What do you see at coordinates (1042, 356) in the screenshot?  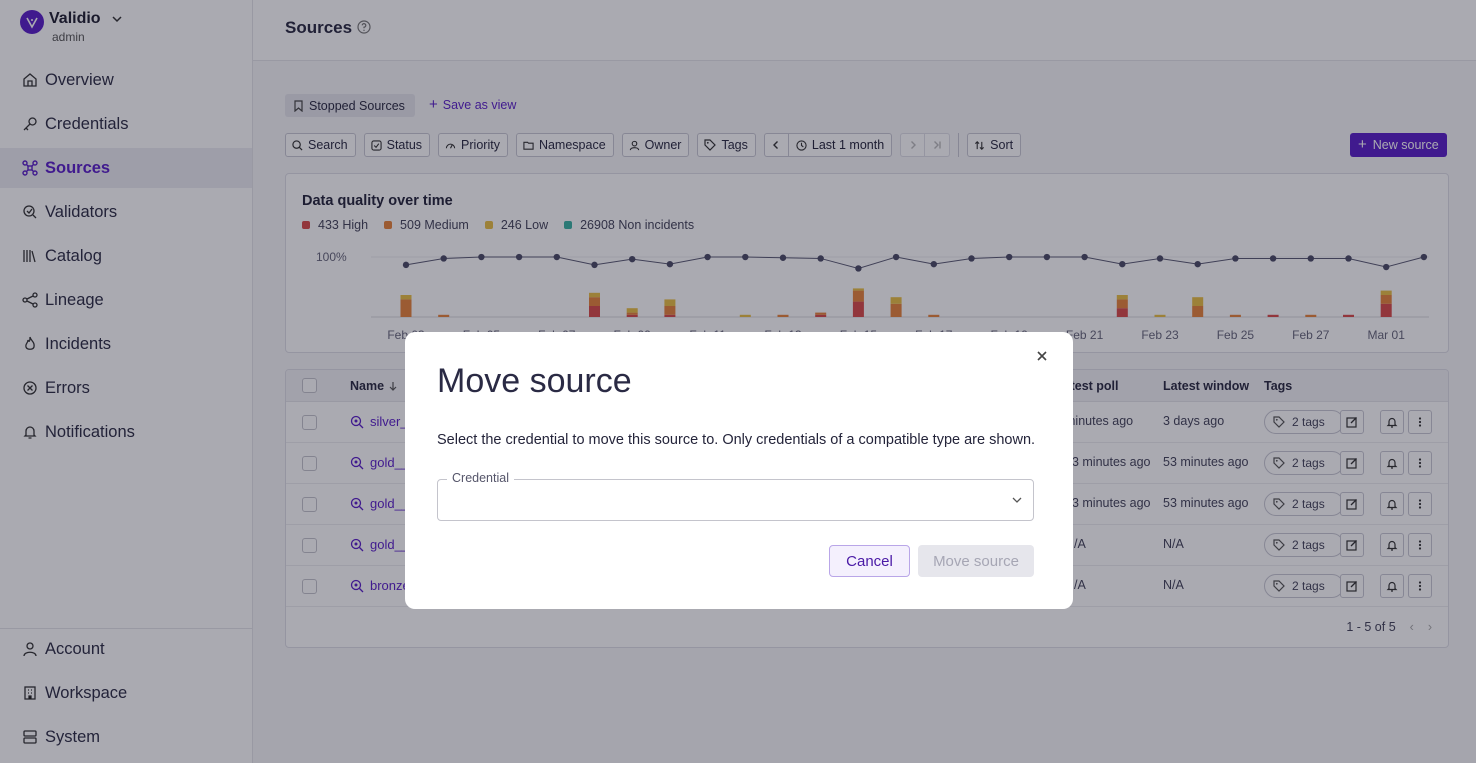 I see `close-icon` at bounding box center [1042, 356].